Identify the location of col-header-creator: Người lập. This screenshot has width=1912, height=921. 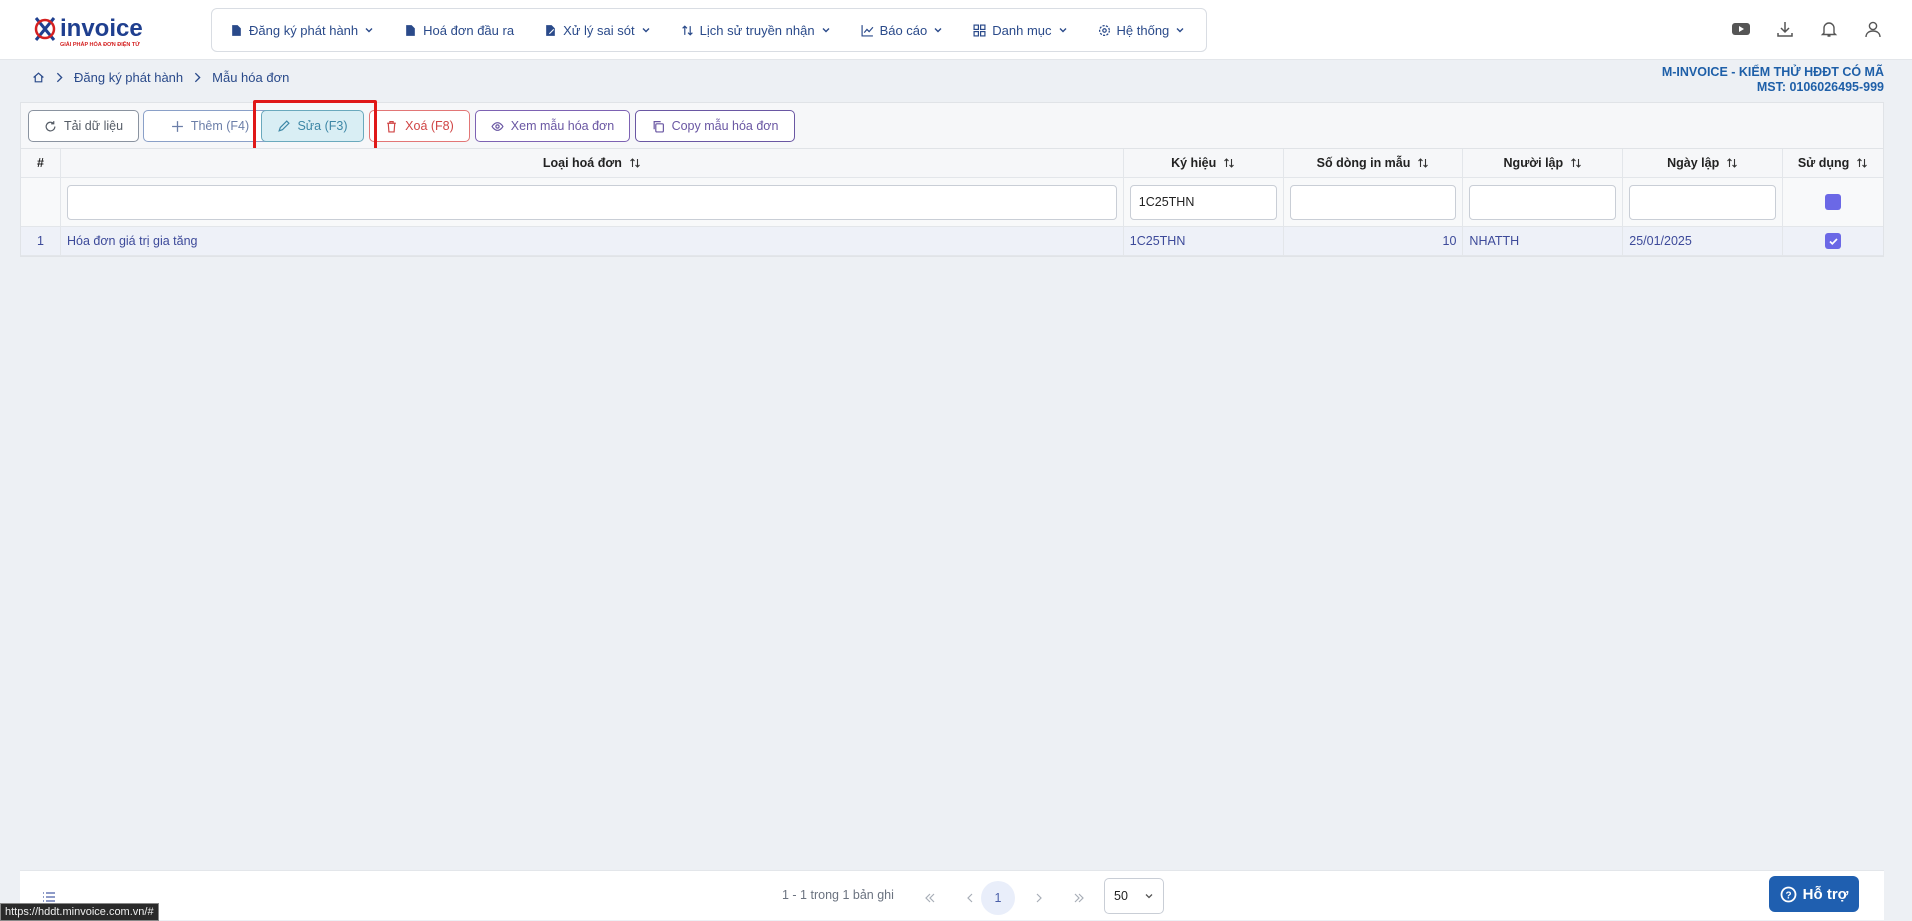
(1543, 163).